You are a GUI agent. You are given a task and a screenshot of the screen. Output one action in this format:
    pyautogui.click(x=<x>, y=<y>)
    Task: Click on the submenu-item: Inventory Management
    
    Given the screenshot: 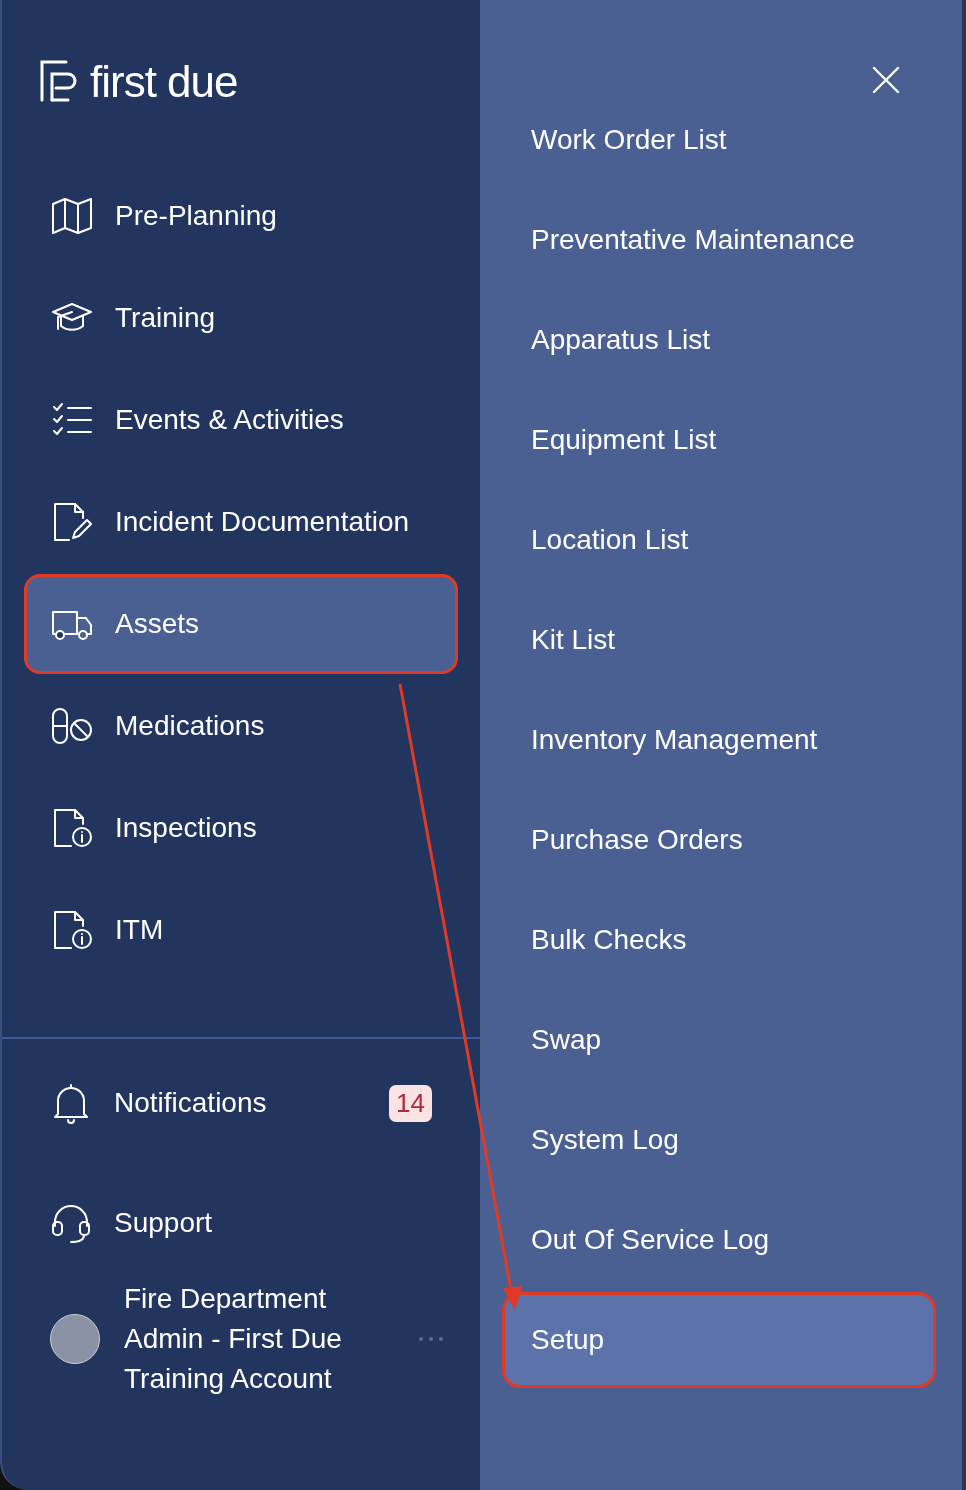 What is the action you would take?
    pyautogui.click(x=719, y=740)
    